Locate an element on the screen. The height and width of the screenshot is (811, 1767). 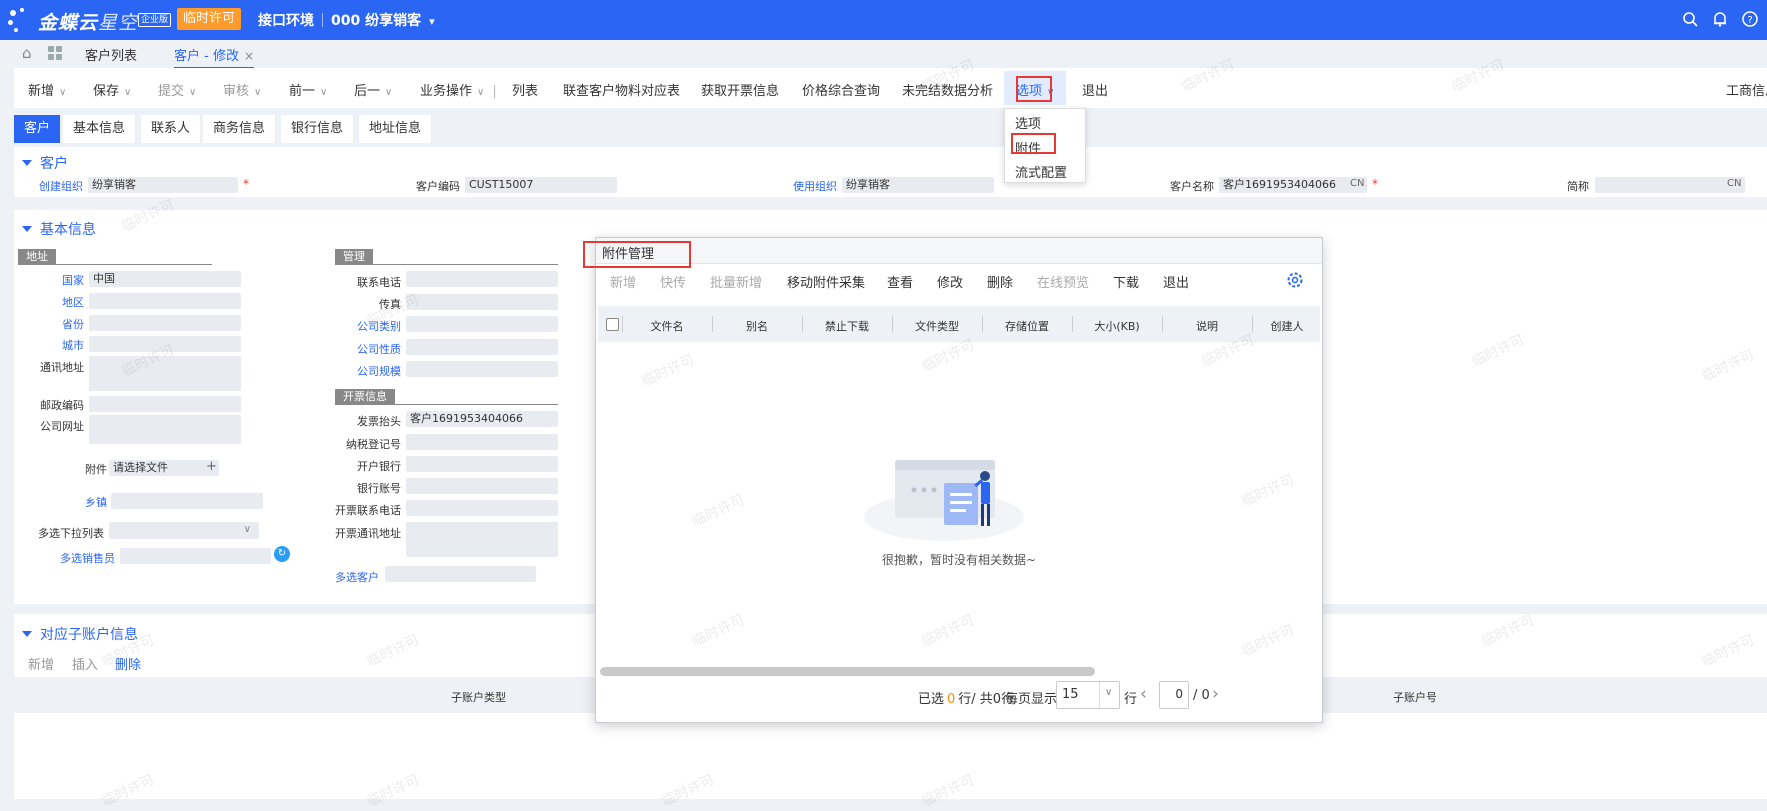
customer-code-field: CUST15007 is located at coordinates (541, 185).